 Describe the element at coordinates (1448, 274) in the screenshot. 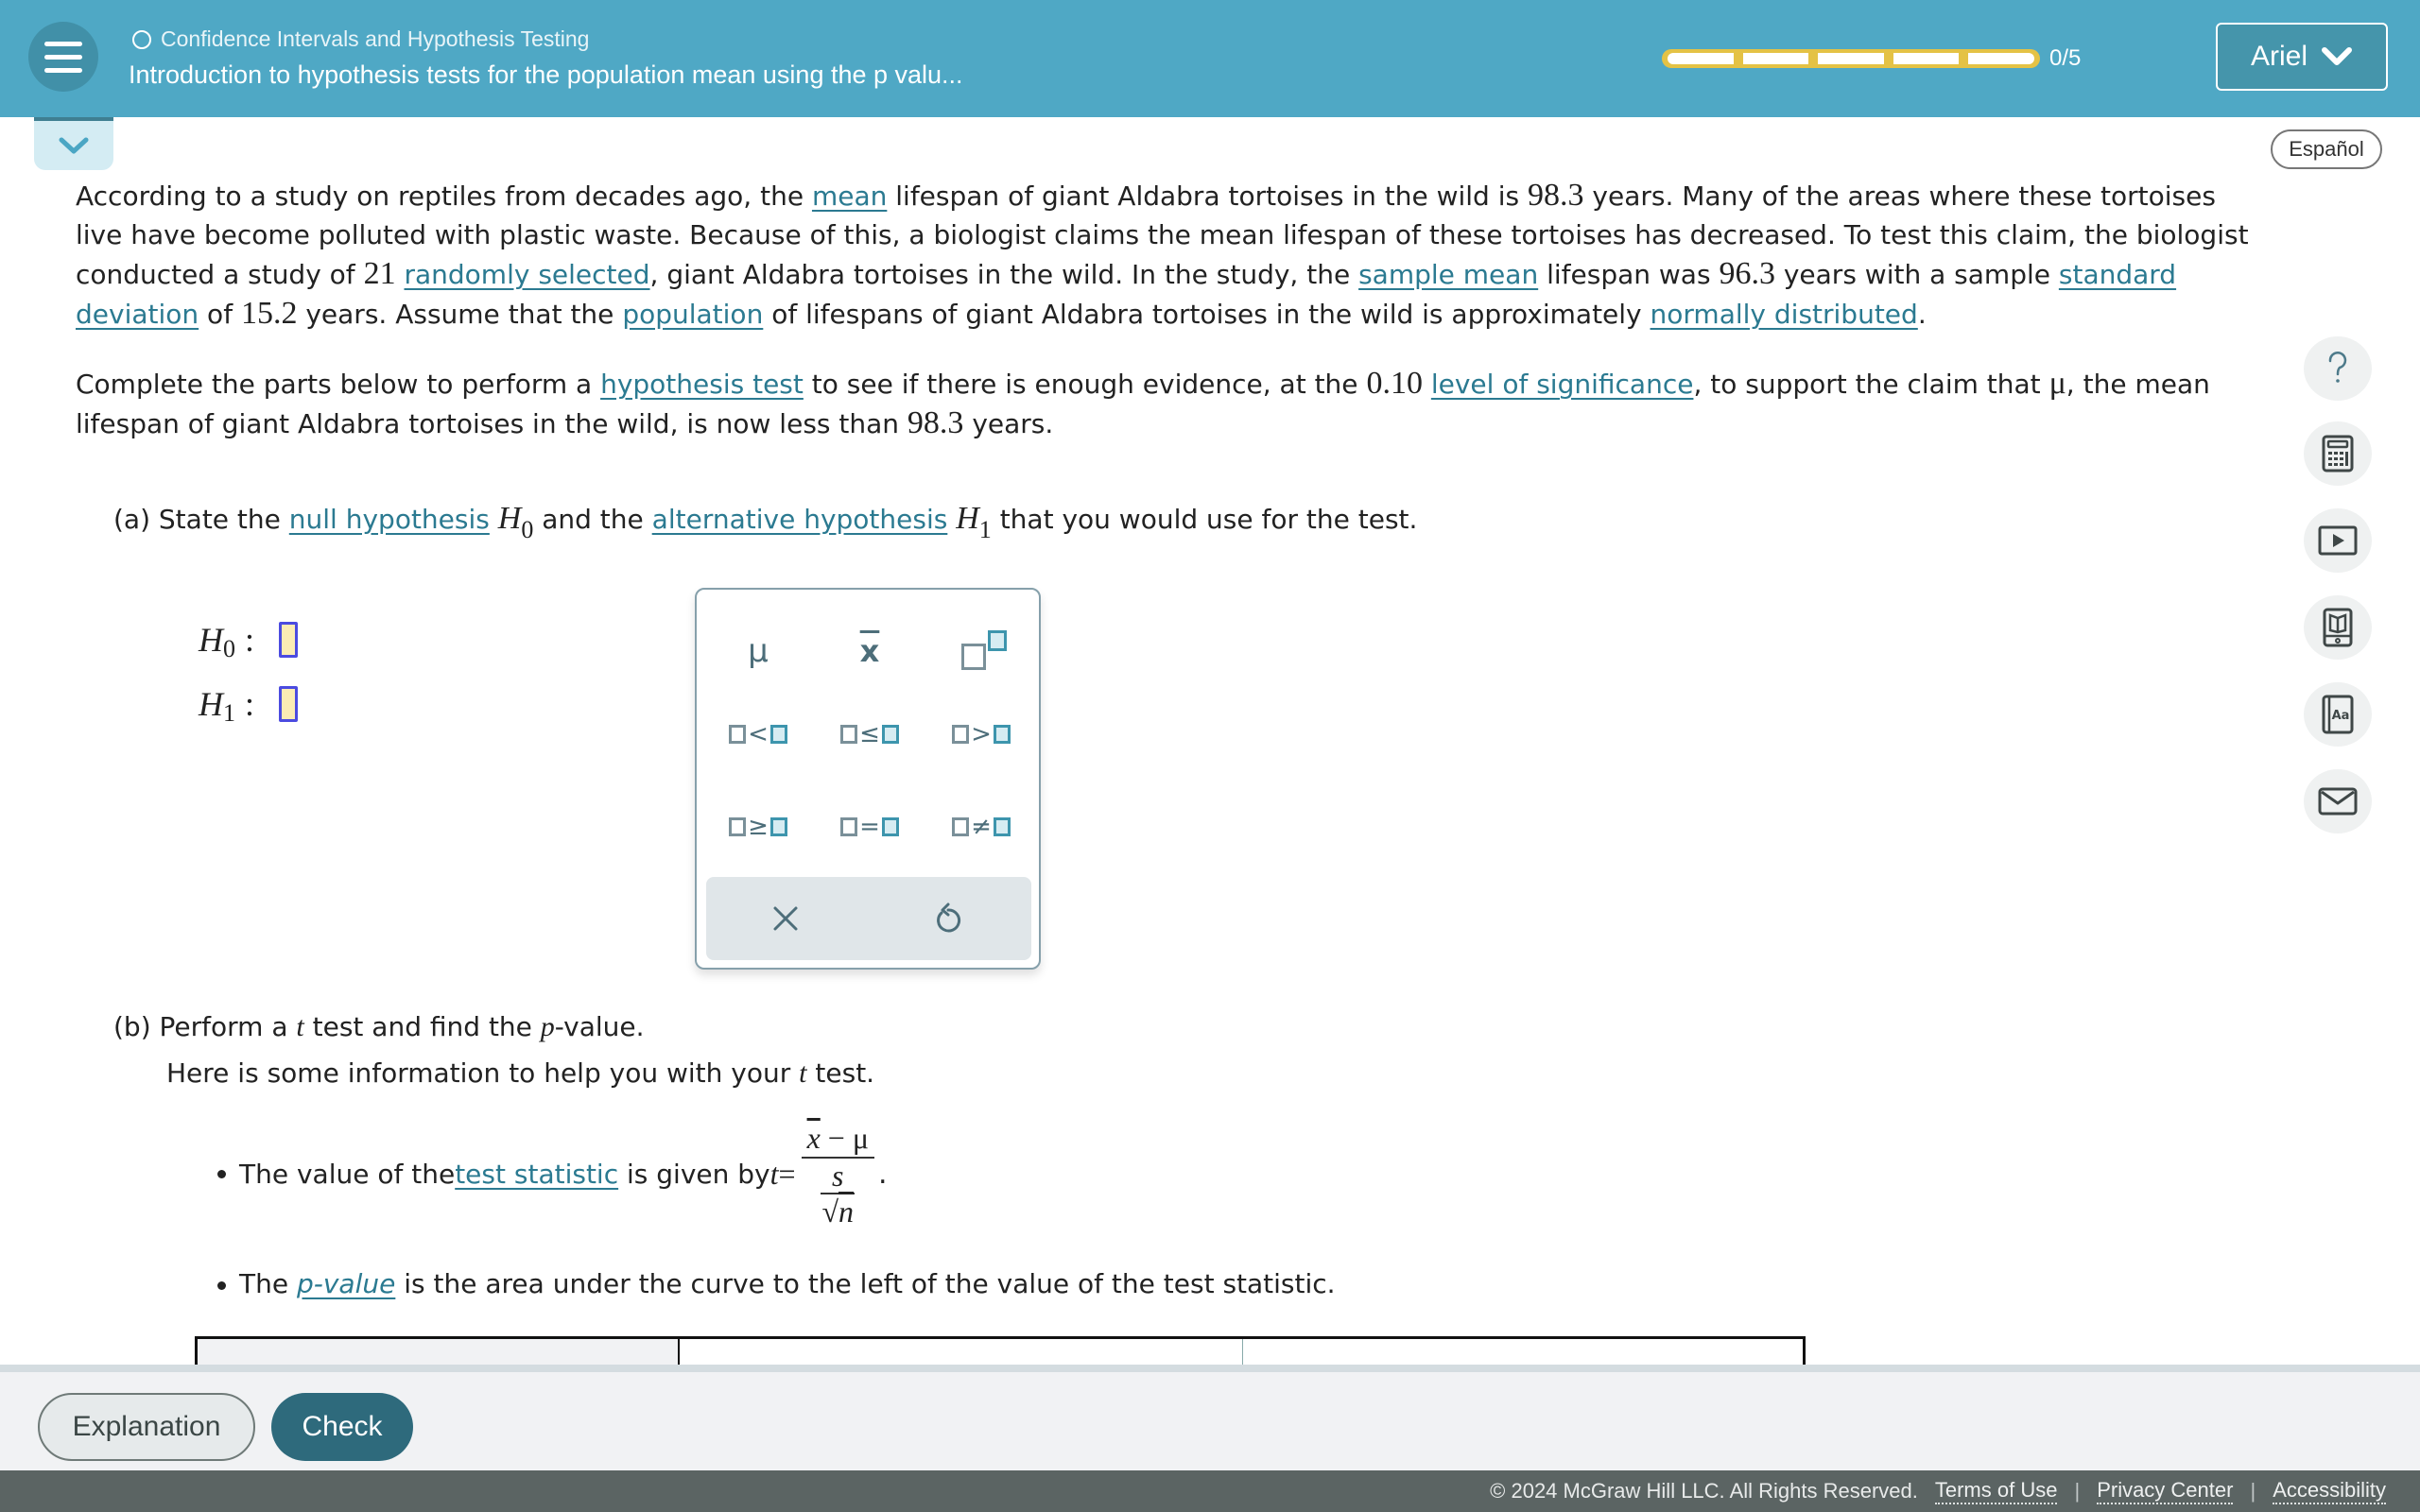

I see `glossary-link-sample-mean: sample mean` at that location.